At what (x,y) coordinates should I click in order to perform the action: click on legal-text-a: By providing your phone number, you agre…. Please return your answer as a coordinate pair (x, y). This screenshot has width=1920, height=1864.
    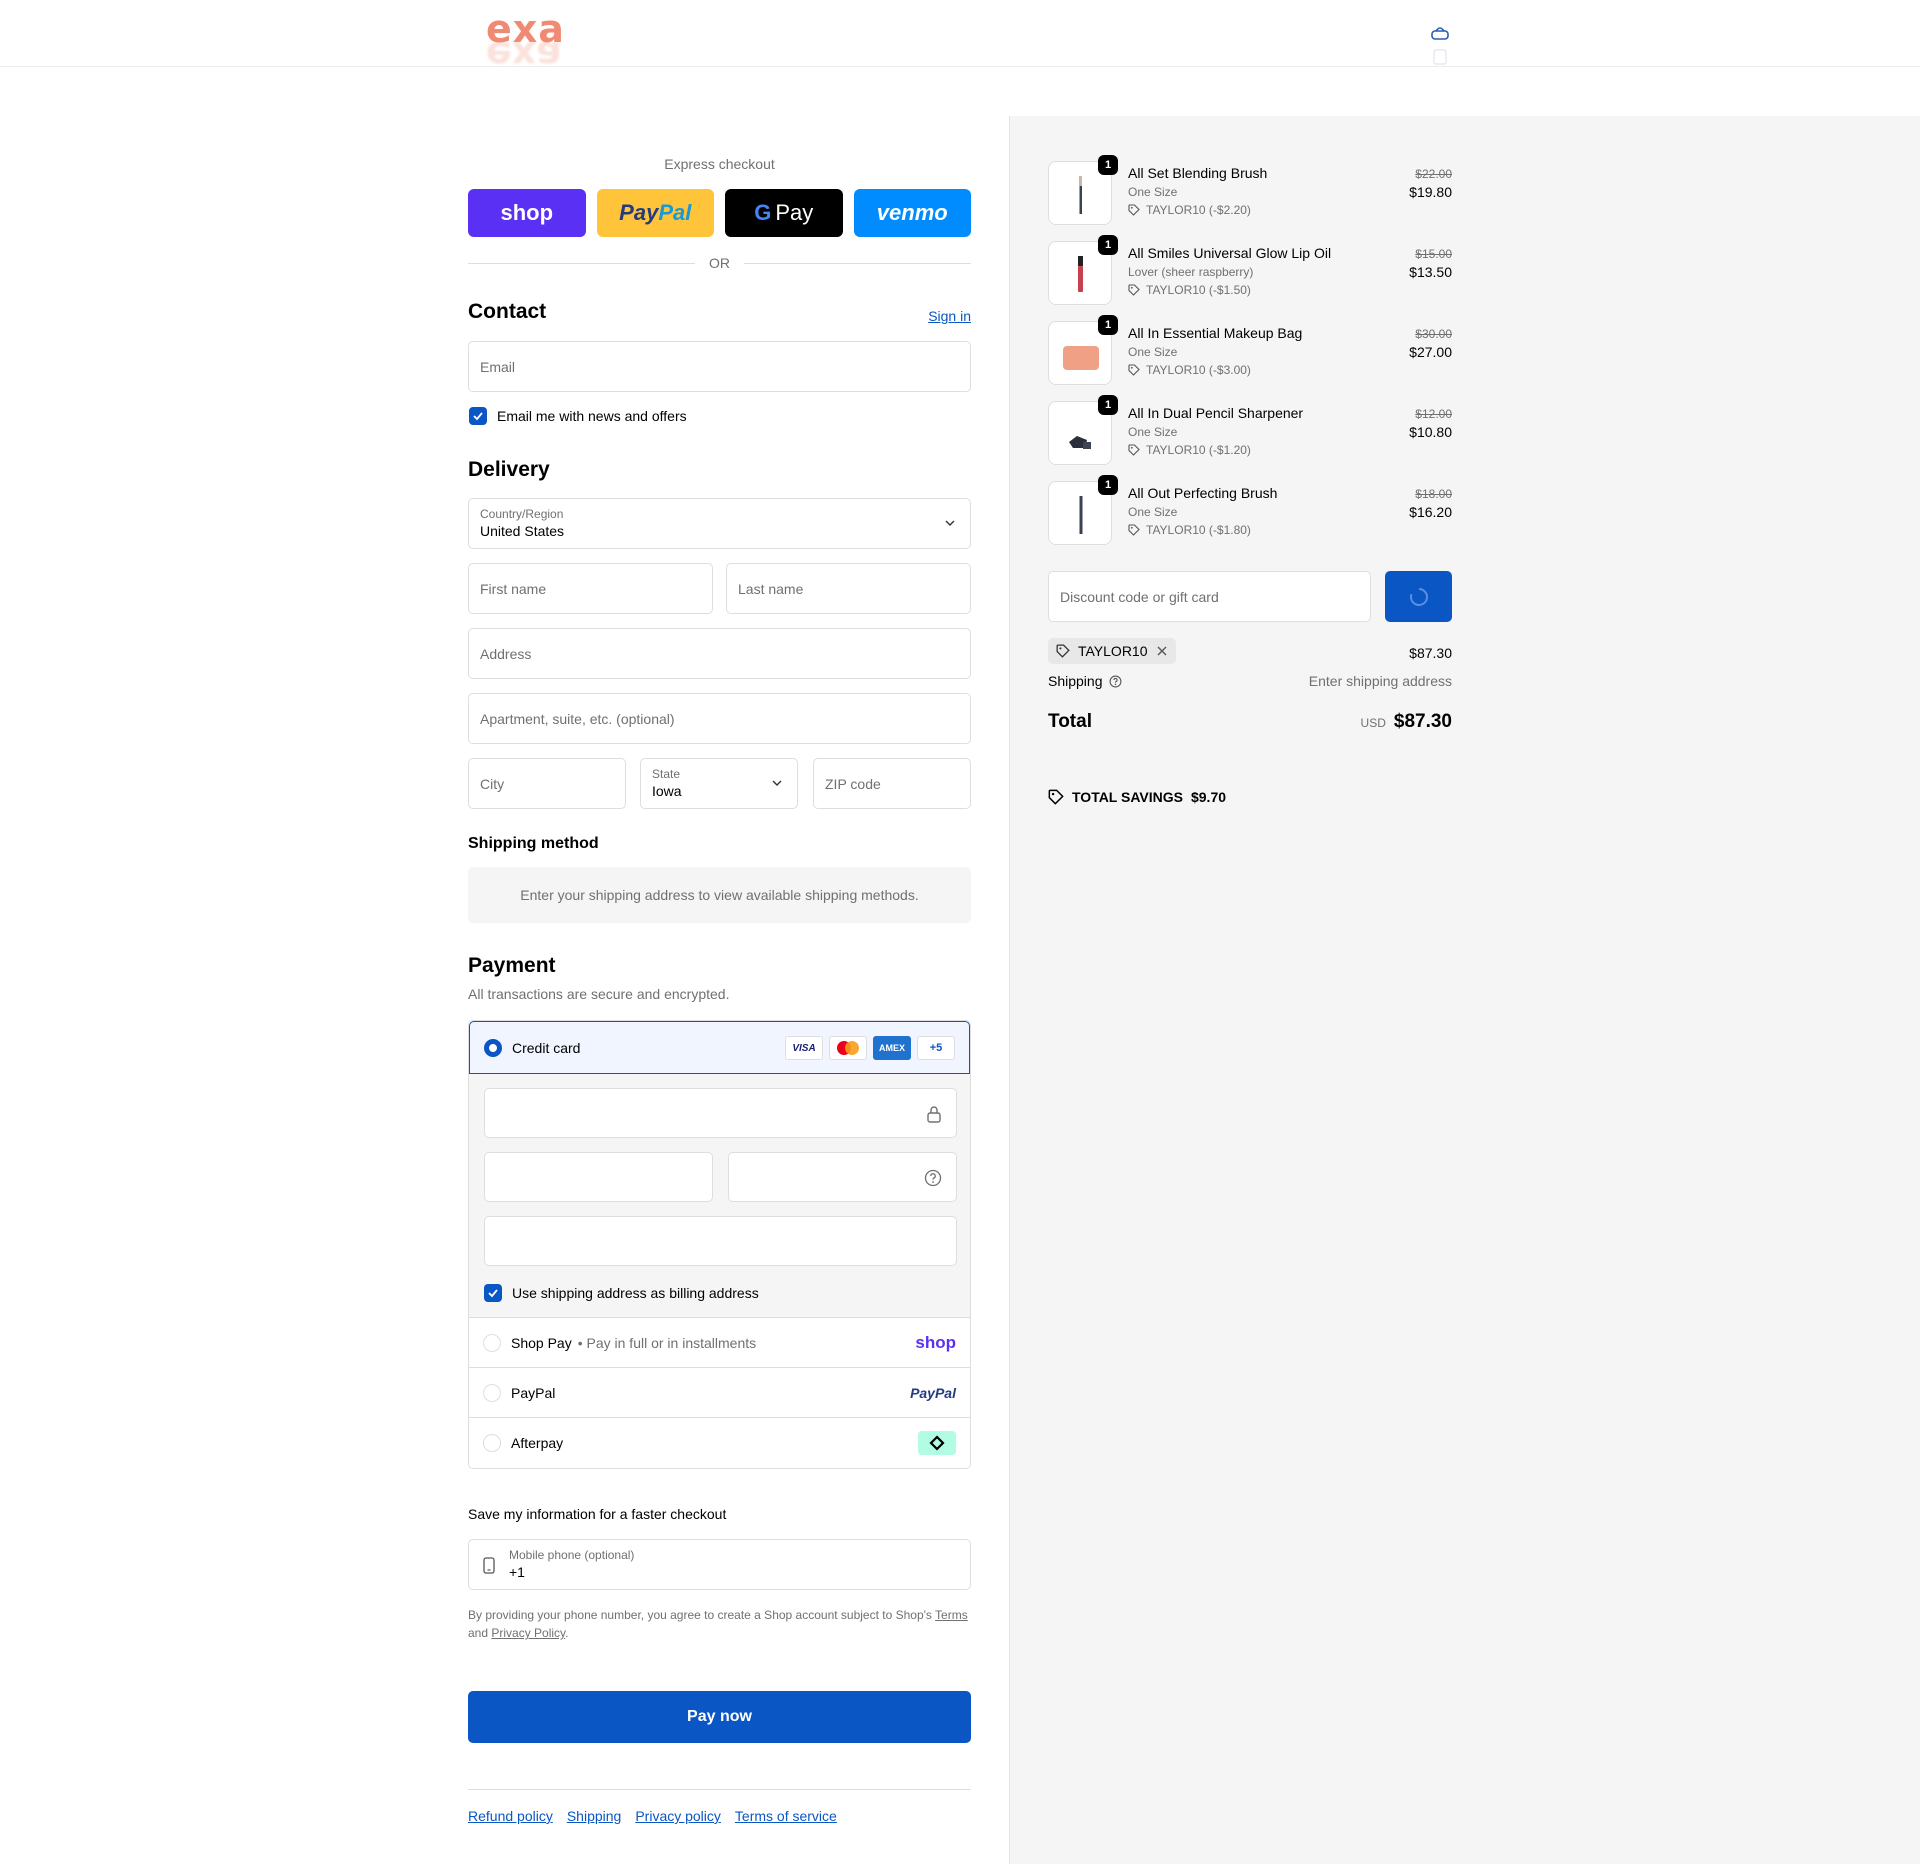
    Looking at the image, I should click on (702, 1615).